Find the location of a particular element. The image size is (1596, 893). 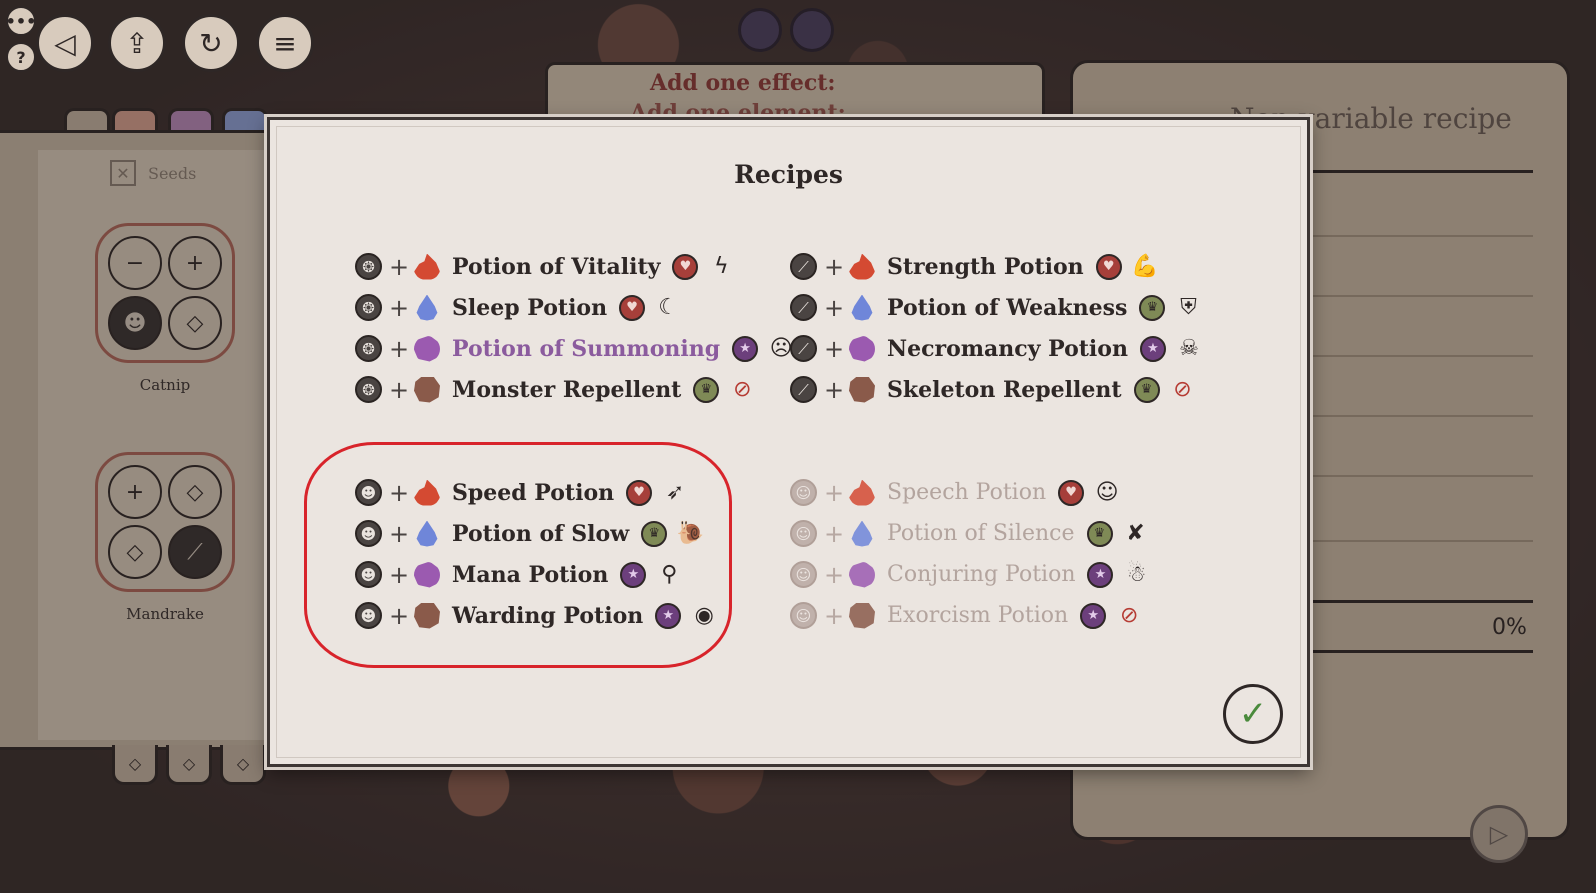

refresh-button: ↻ is located at coordinates (211, 43).